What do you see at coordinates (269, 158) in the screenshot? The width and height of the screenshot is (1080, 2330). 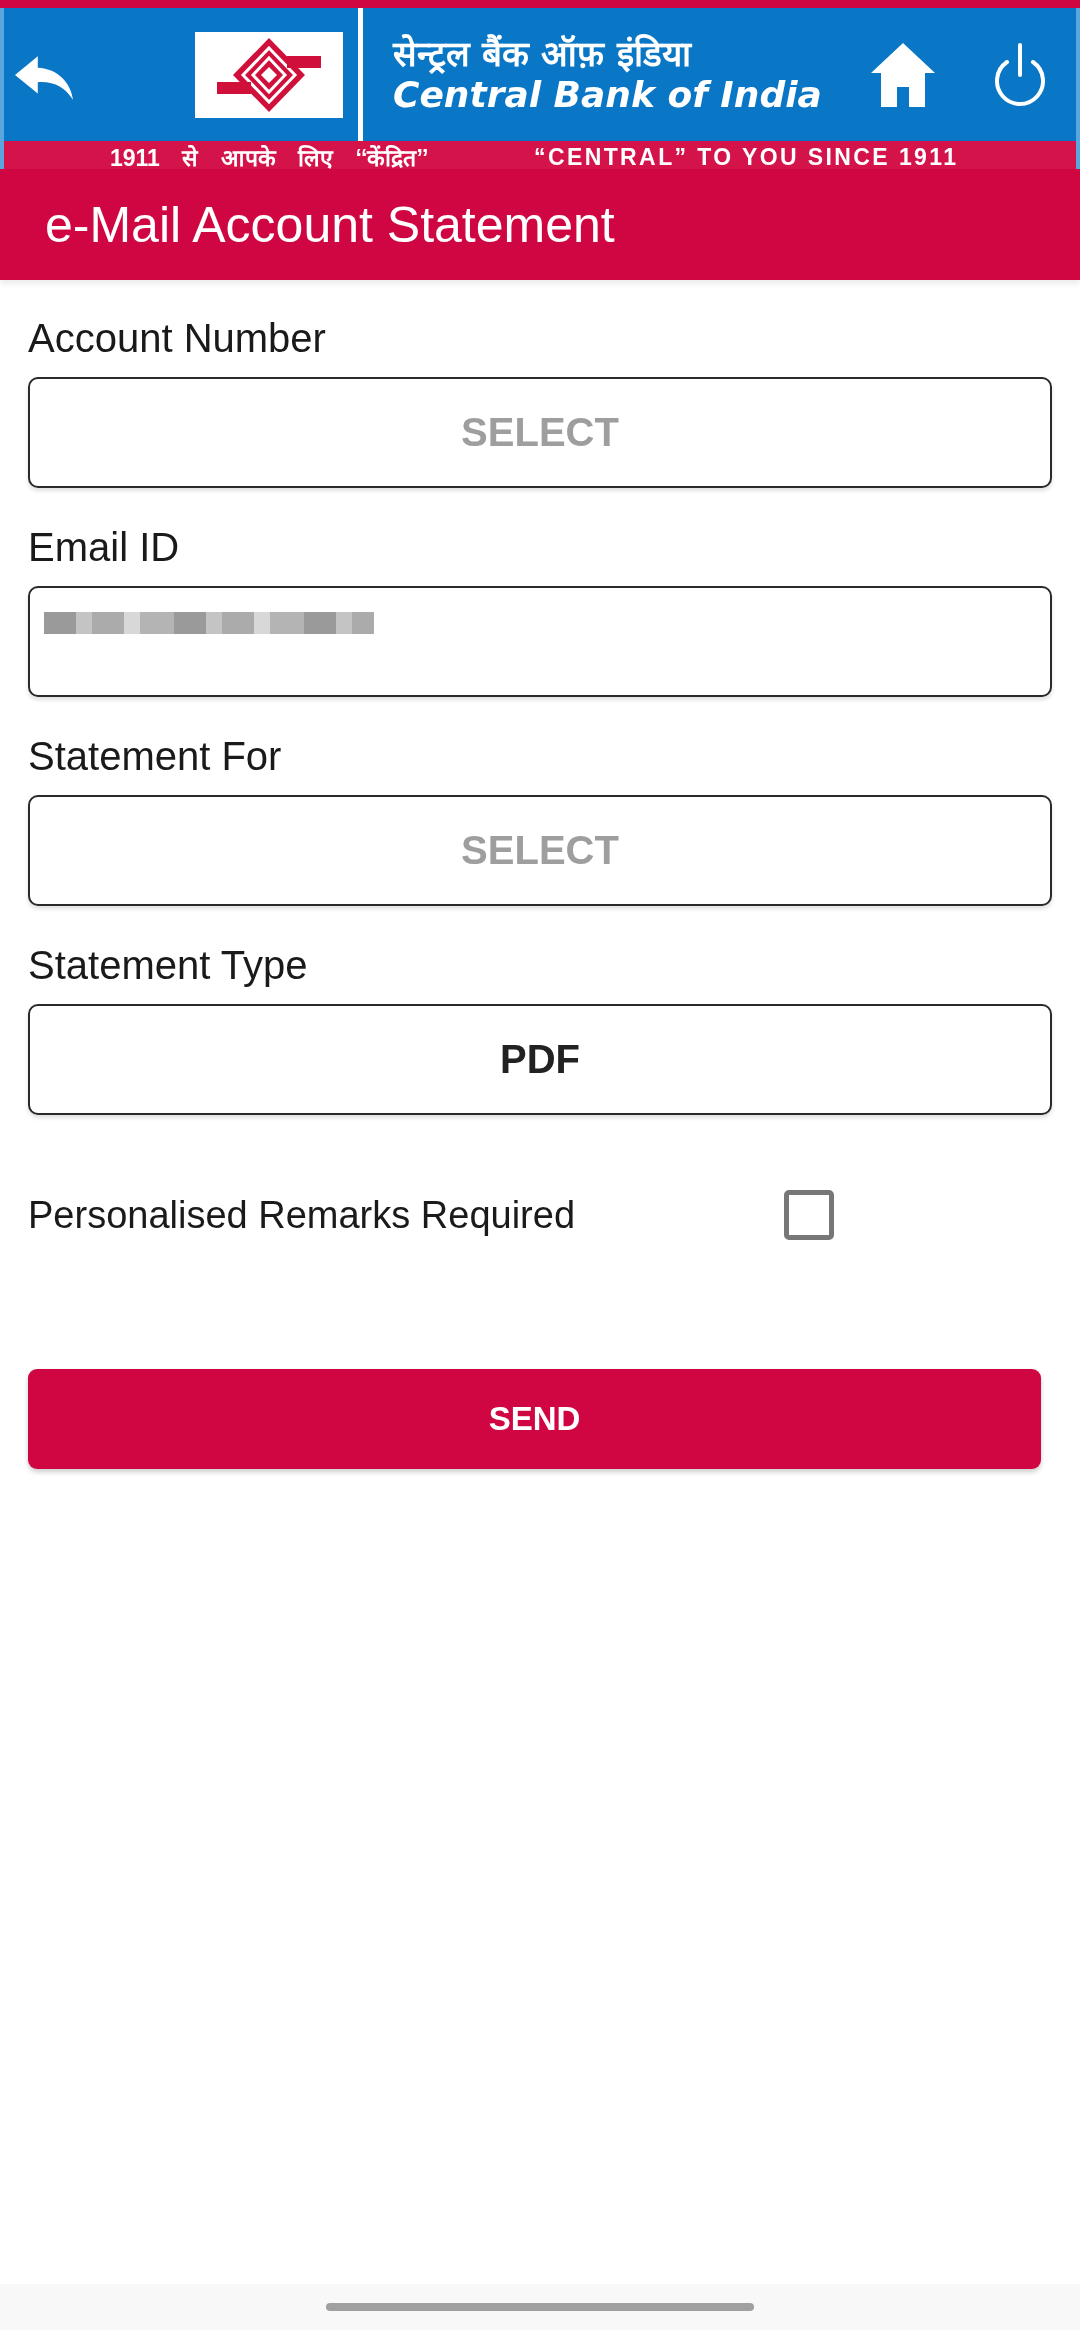 I see `tagline-text: 1911 से आपके लिए ‘‘केंद्रित’’` at bounding box center [269, 158].